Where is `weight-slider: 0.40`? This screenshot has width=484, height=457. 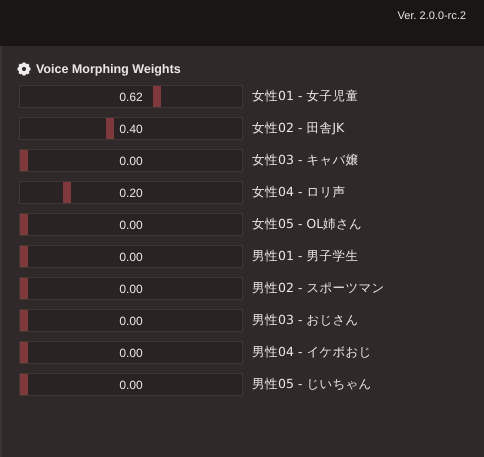 weight-slider: 0.40 is located at coordinates (131, 128).